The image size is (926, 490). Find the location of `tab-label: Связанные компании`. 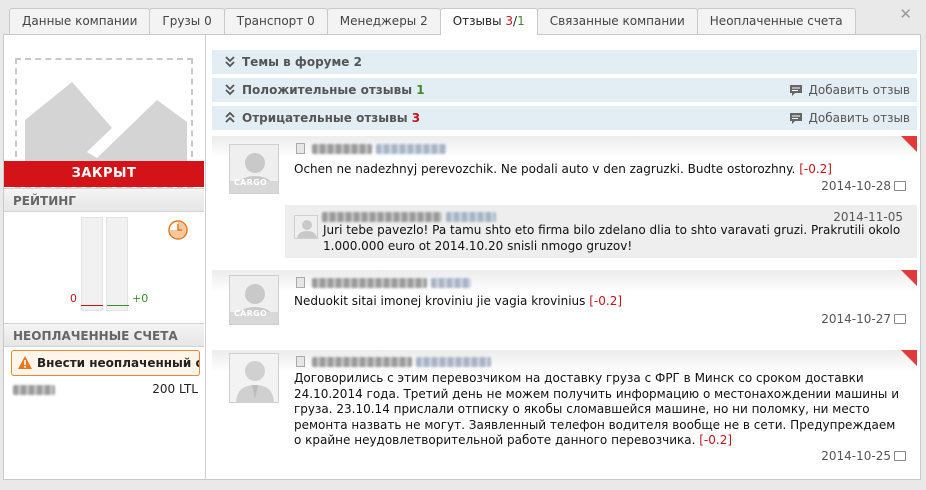

tab-label: Связанные компании is located at coordinates (617, 21).